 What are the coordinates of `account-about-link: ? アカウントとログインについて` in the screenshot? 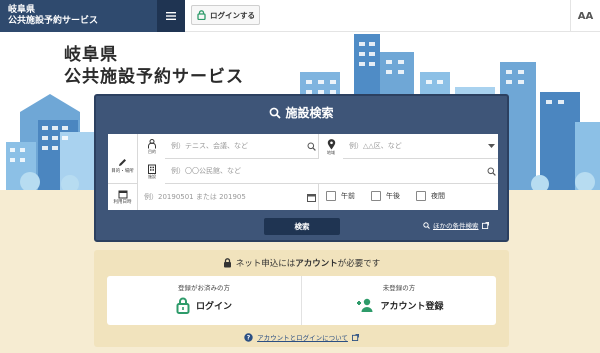 It's located at (301, 337).